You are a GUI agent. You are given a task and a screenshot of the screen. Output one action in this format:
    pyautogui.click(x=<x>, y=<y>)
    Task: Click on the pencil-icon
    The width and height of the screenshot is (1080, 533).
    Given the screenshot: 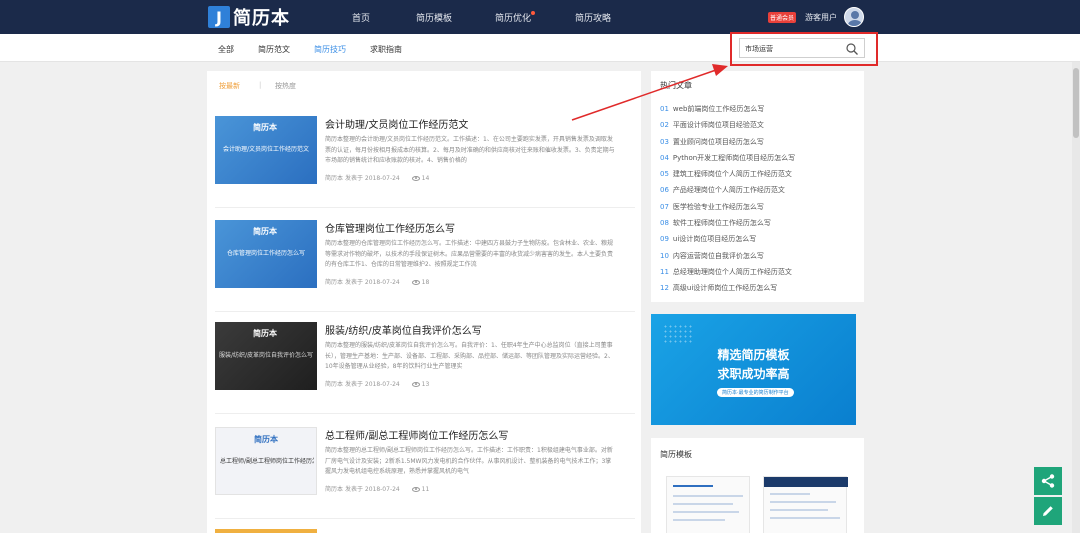 What is the action you would take?
    pyautogui.click(x=1048, y=511)
    